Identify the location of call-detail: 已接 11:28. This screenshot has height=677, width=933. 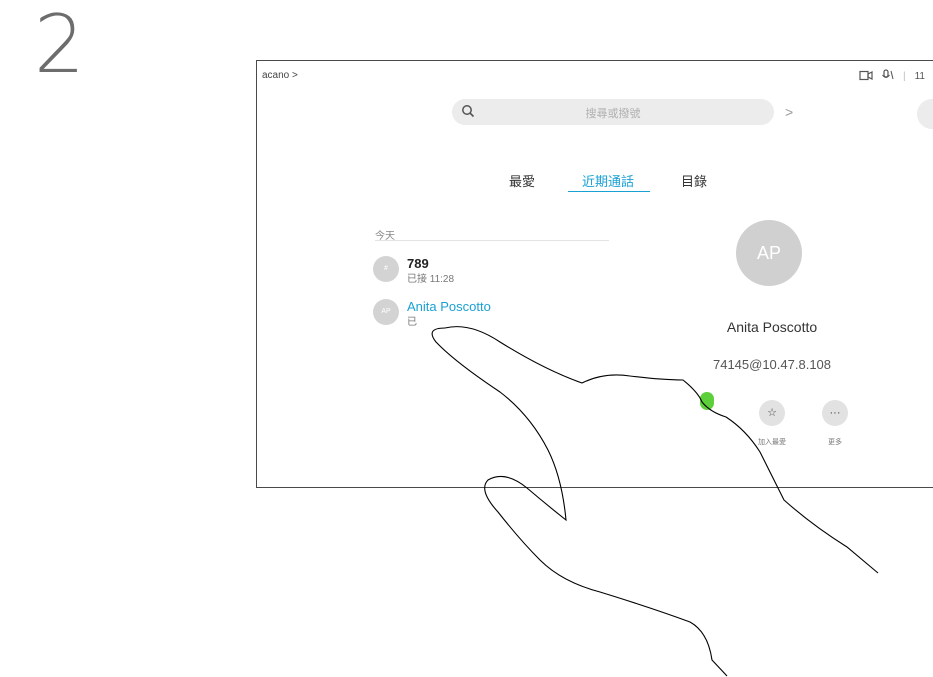
(431, 279).